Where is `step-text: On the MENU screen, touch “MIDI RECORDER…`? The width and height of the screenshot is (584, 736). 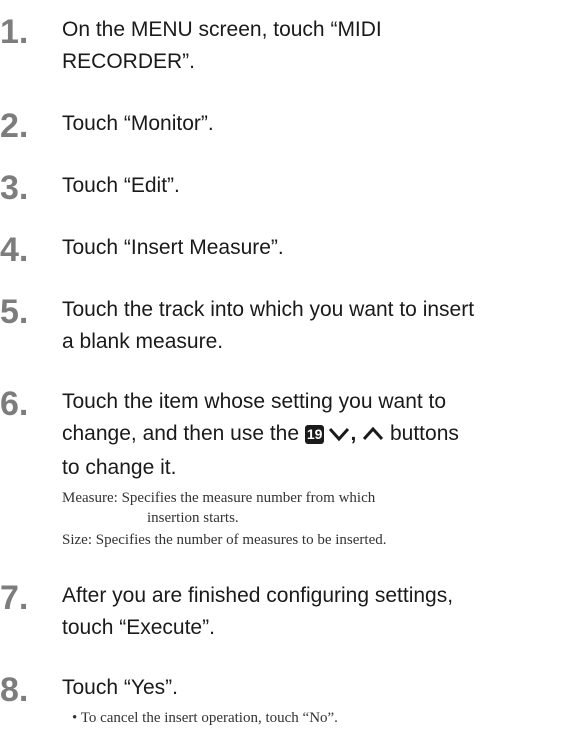 step-text: On the MENU screen, touch “MIDI RECORDER… is located at coordinates (222, 45).